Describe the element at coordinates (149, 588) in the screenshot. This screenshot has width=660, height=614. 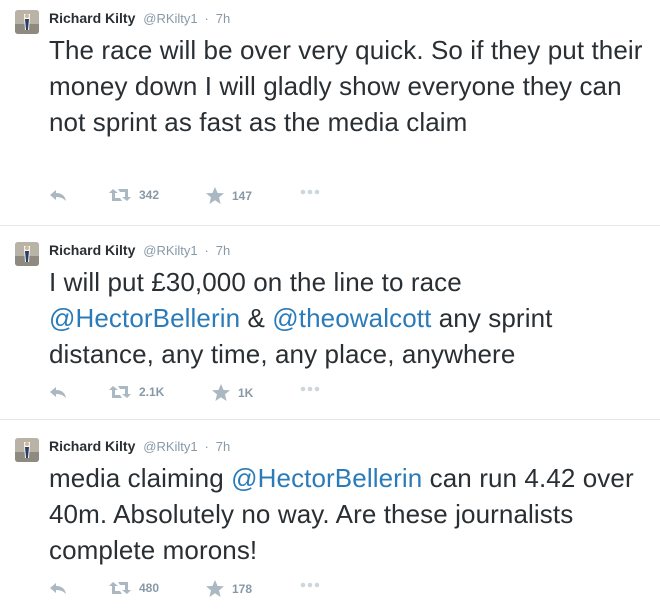
I see `retweet-count: 480` at that location.